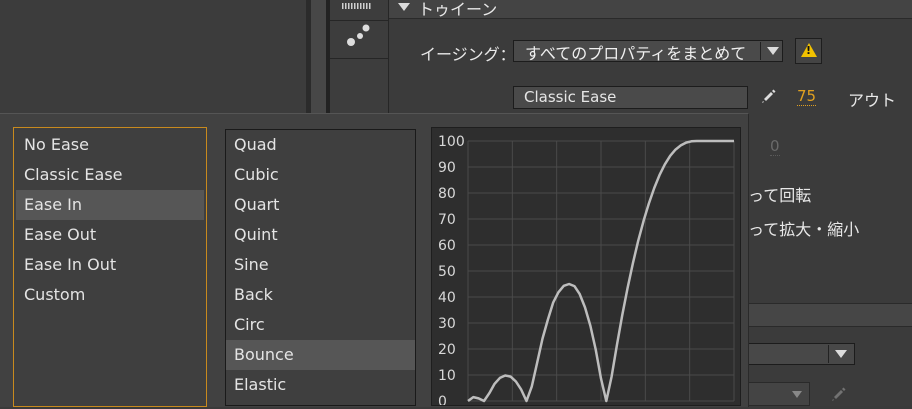 This screenshot has width=912, height=409. What do you see at coordinates (570, 97) in the screenshot?
I see `ease-type-field-value: Classic Ease` at bounding box center [570, 97].